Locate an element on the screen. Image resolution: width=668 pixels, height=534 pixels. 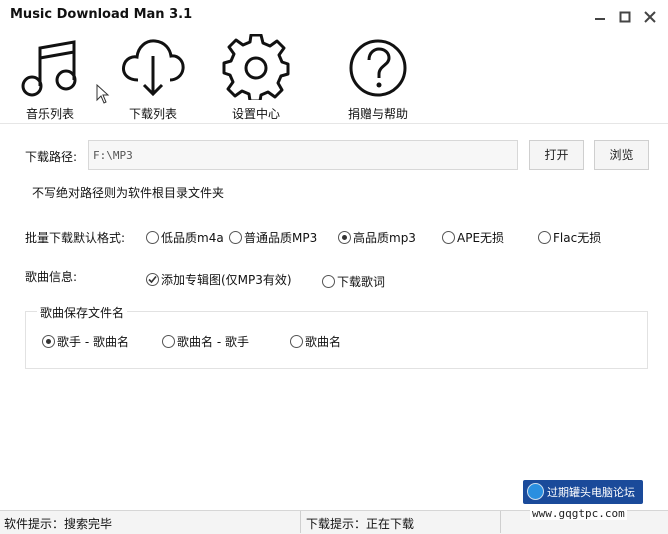
format-label-ape: APE无损 is located at coordinates (481, 238).